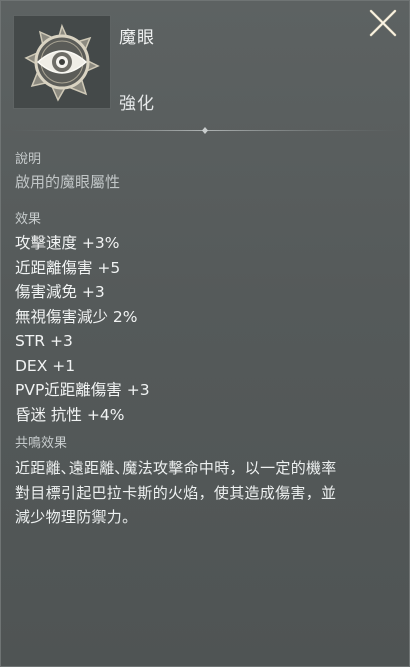 Image resolution: width=410 pixels, height=667 pixels. I want to click on effect-line: DEX +1, so click(45, 365).